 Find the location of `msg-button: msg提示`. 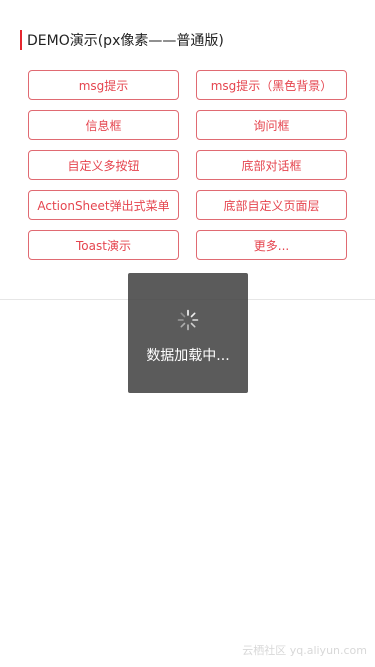

msg-button: msg提示 is located at coordinates (103, 85).